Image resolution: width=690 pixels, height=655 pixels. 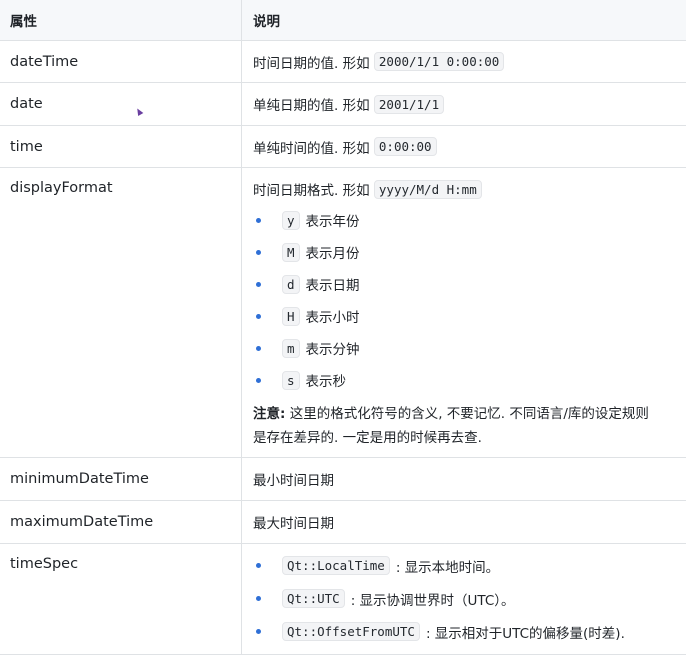 I want to click on table-row-time: time 单纯时间的值. 形如 0:00:00, so click(x=343, y=147).